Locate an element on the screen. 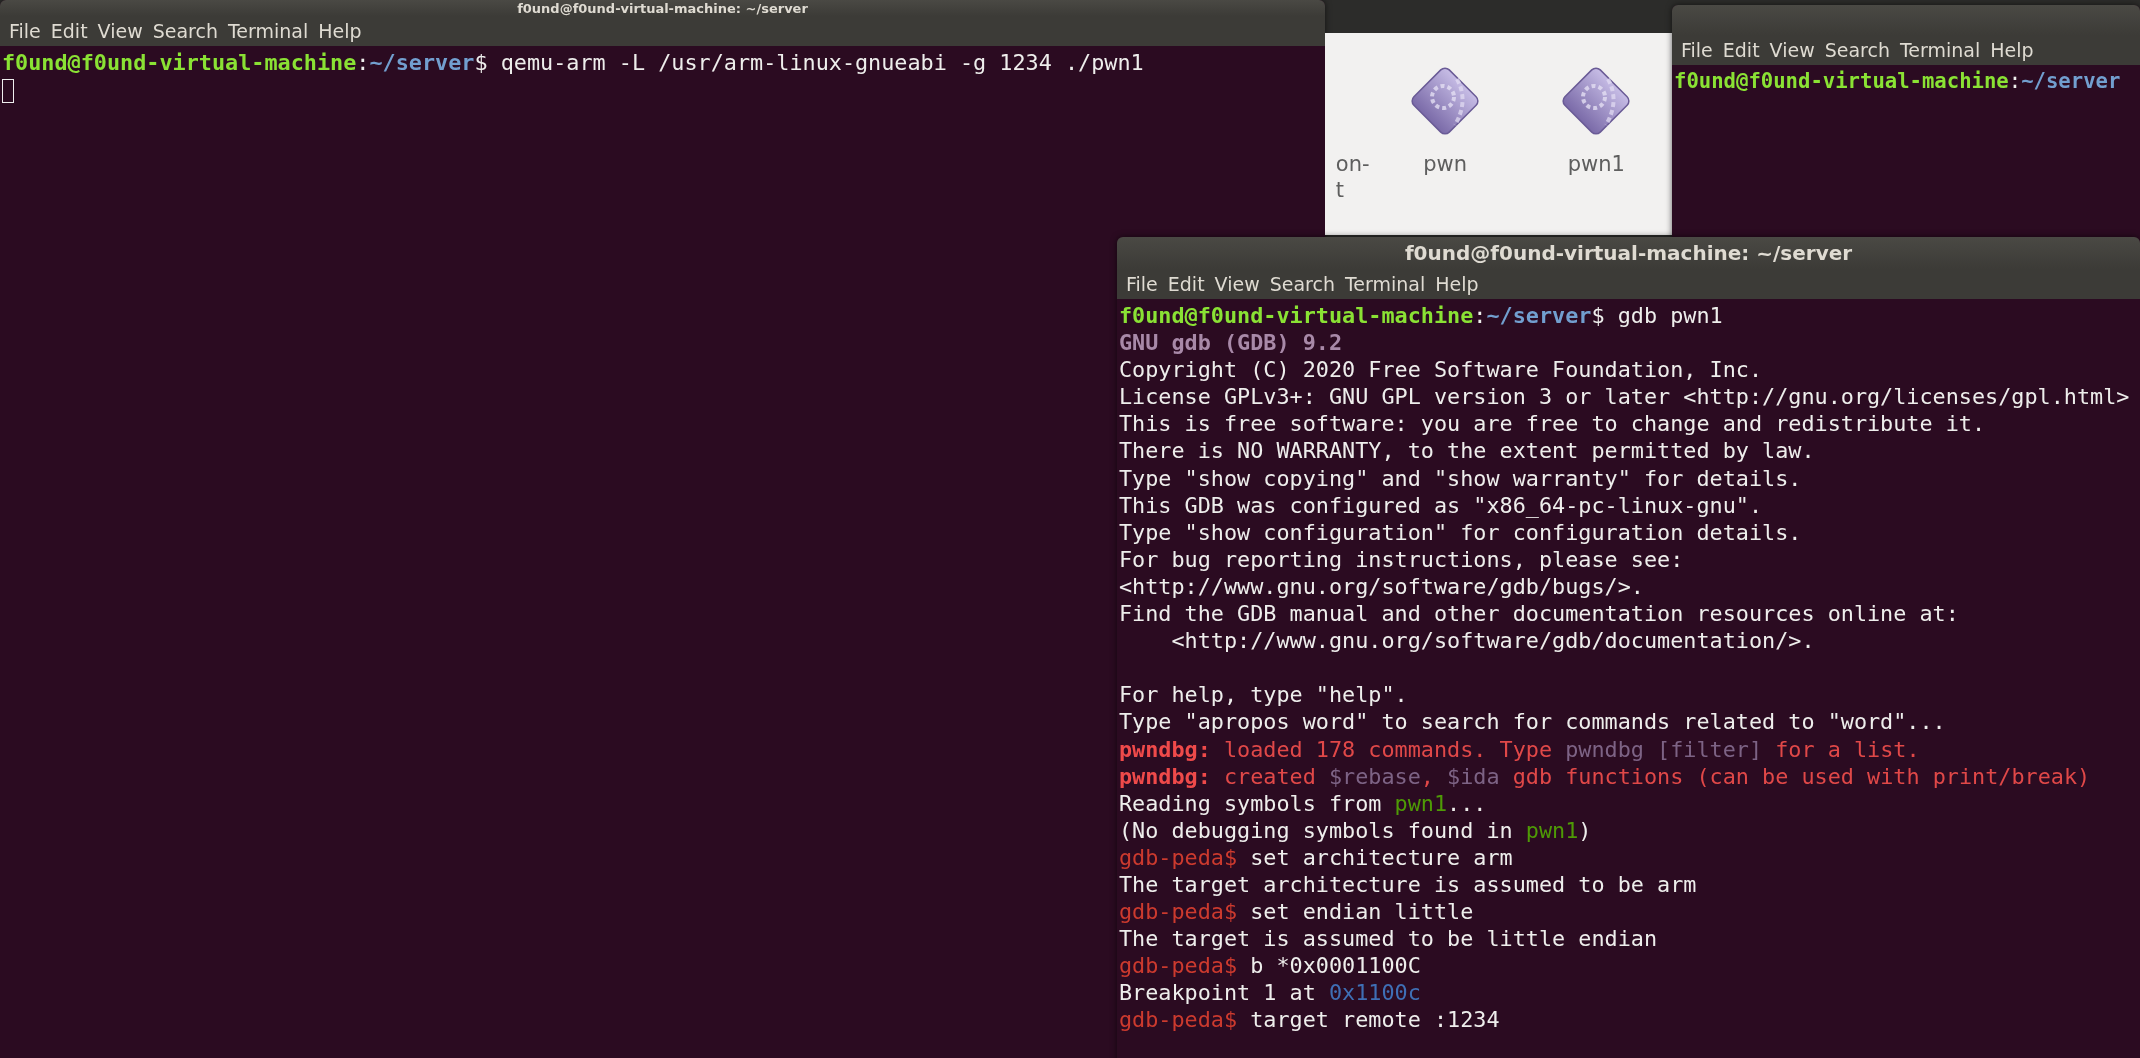 Image resolution: width=2140 pixels, height=1058 pixels. file-name: pwn1 is located at coordinates (1596, 164).